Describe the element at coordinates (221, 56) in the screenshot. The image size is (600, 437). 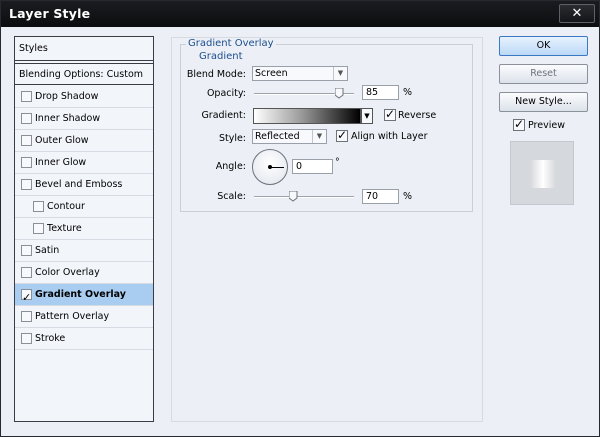
I see `group-subtitle: Gradient` at that location.